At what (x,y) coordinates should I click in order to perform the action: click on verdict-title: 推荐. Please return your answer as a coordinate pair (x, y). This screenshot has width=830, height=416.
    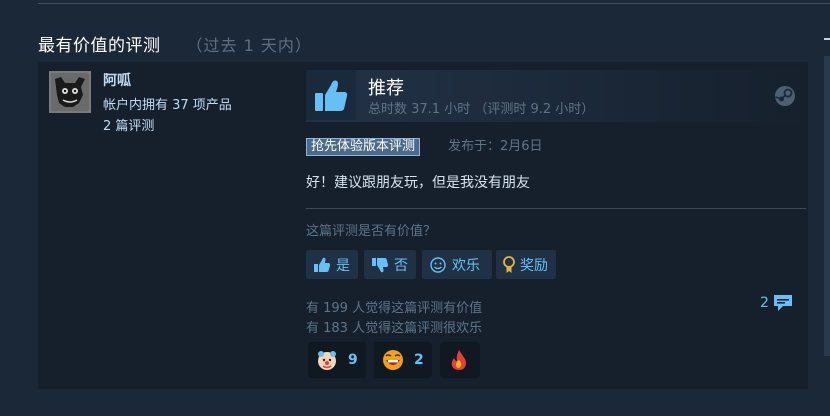
    Looking at the image, I should click on (386, 88).